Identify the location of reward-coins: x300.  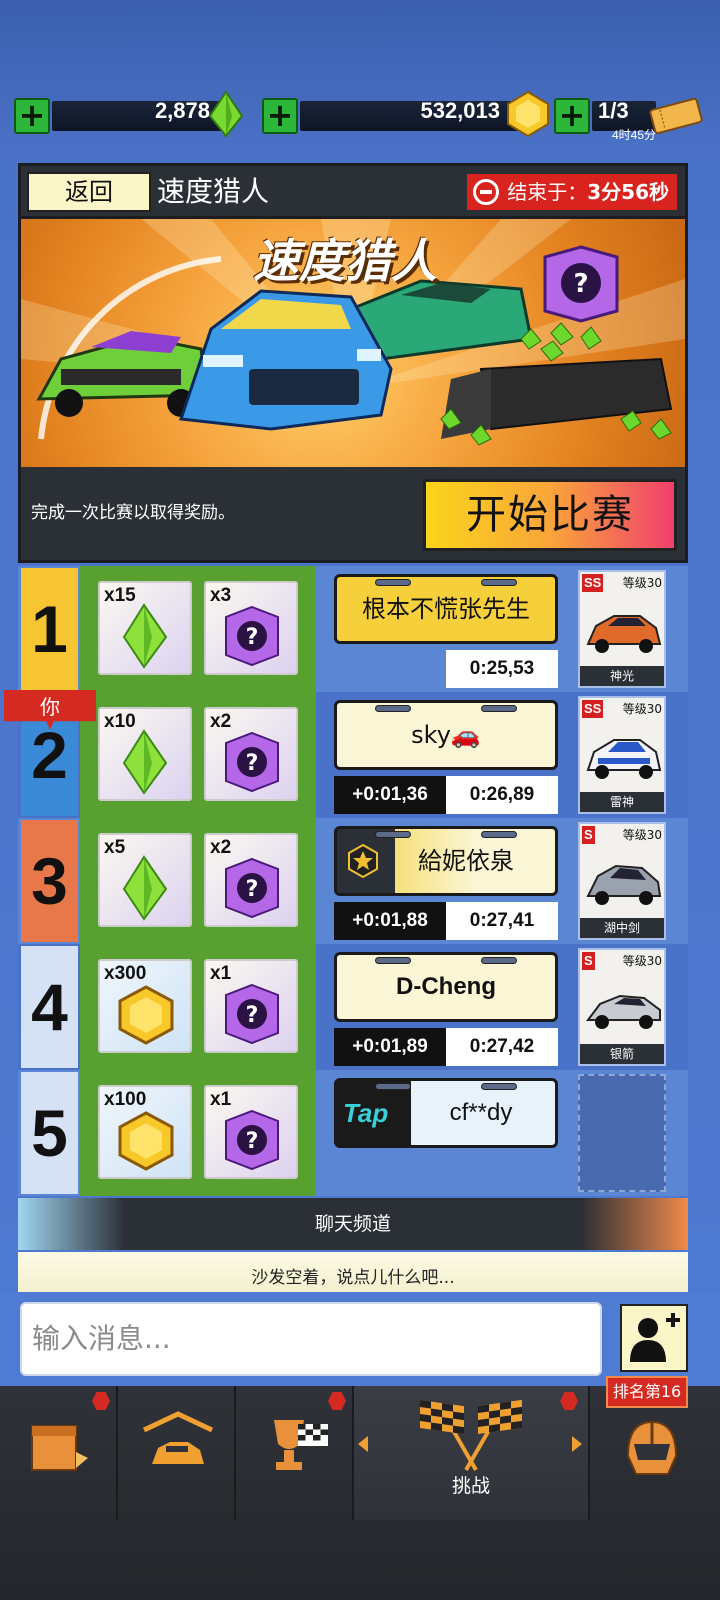
(145, 1006).